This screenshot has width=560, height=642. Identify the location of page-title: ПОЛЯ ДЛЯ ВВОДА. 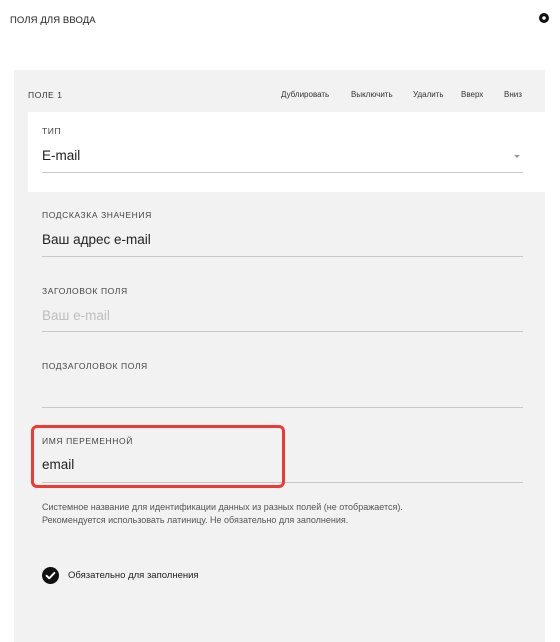
(53, 20).